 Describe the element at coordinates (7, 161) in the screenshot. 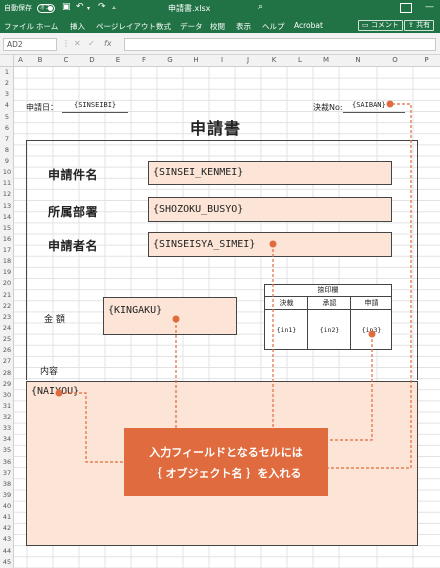

I see `row-header: 9` at that location.